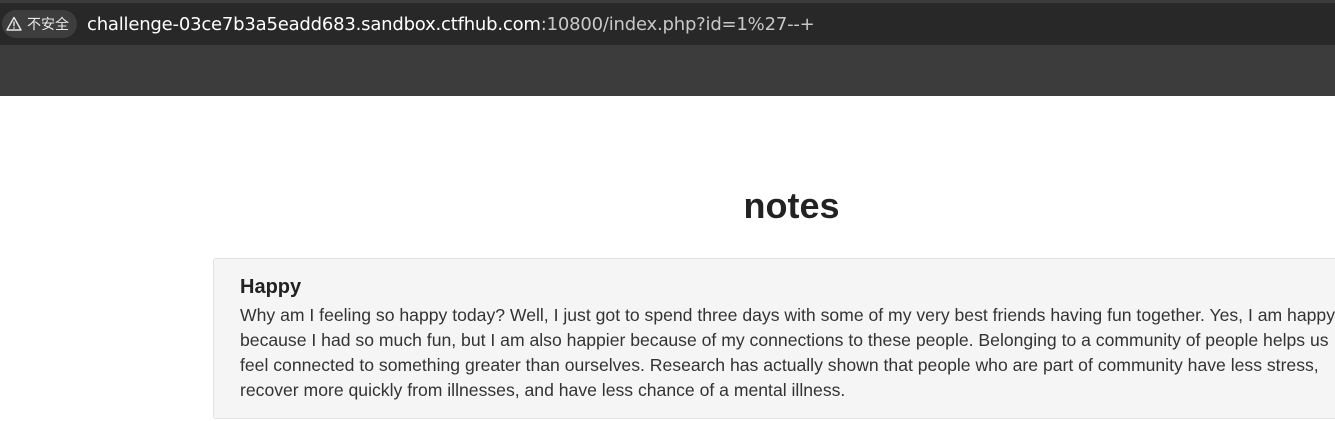 The width and height of the screenshot is (1335, 421). What do you see at coordinates (48, 25) in the screenshot?
I see `security-label: 不安全` at bounding box center [48, 25].